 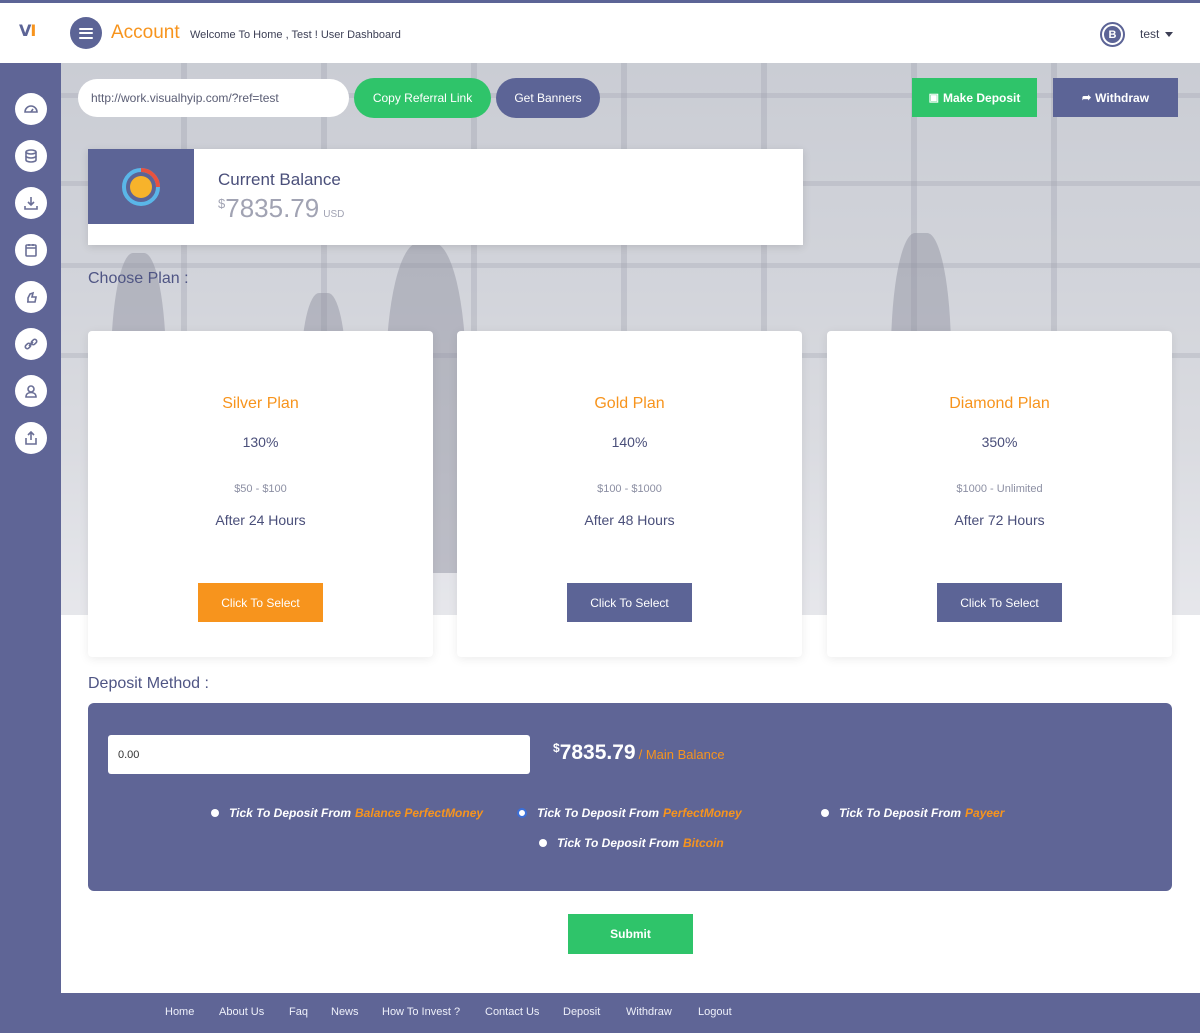 I want to click on plan-range: $100 - $1000, so click(x=629, y=489).